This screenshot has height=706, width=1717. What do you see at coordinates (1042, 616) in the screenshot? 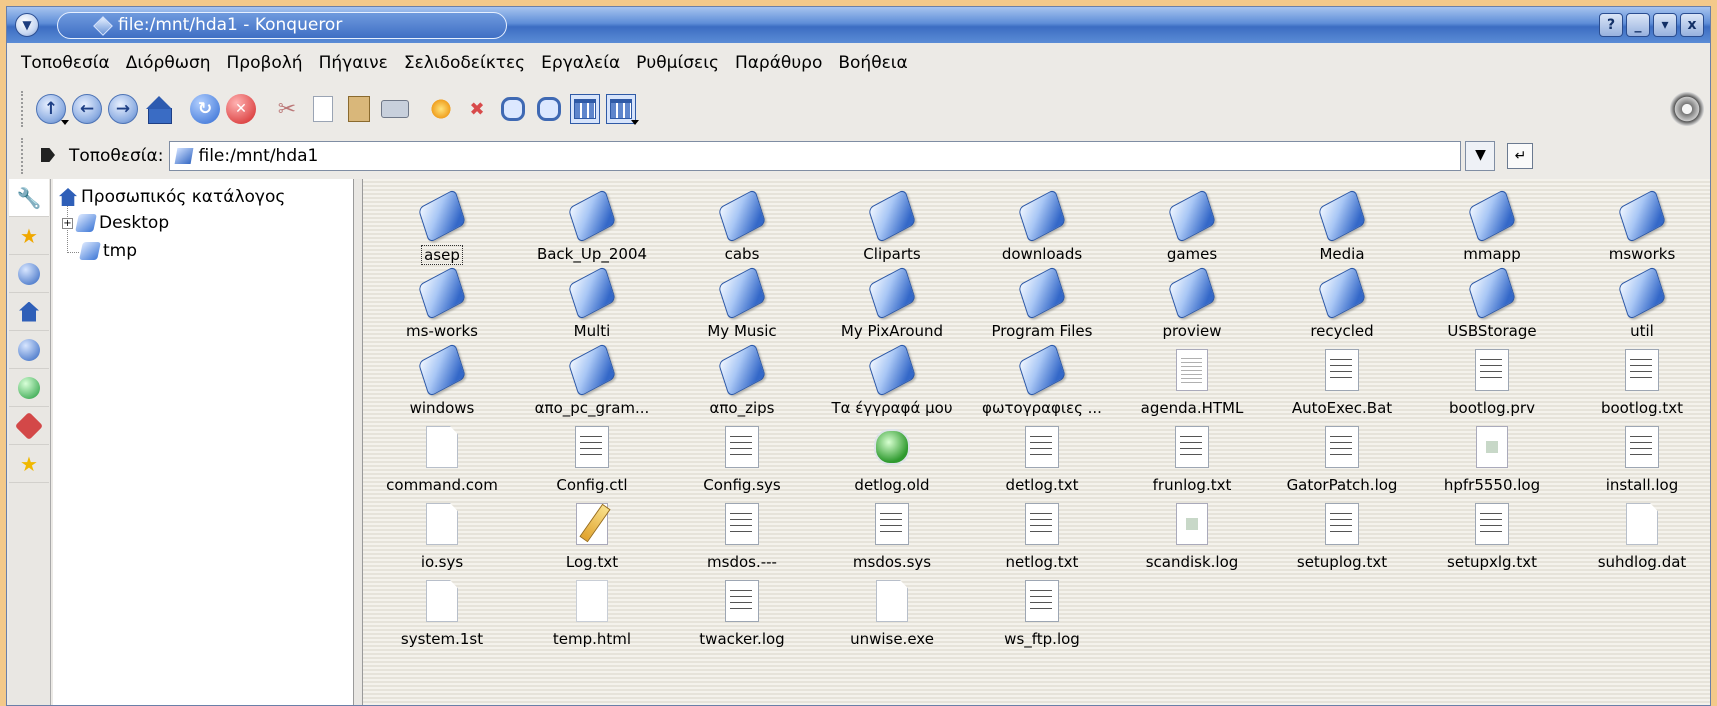
I see `file-item: ws_ftp.log` at bounding box center [1042, 616].